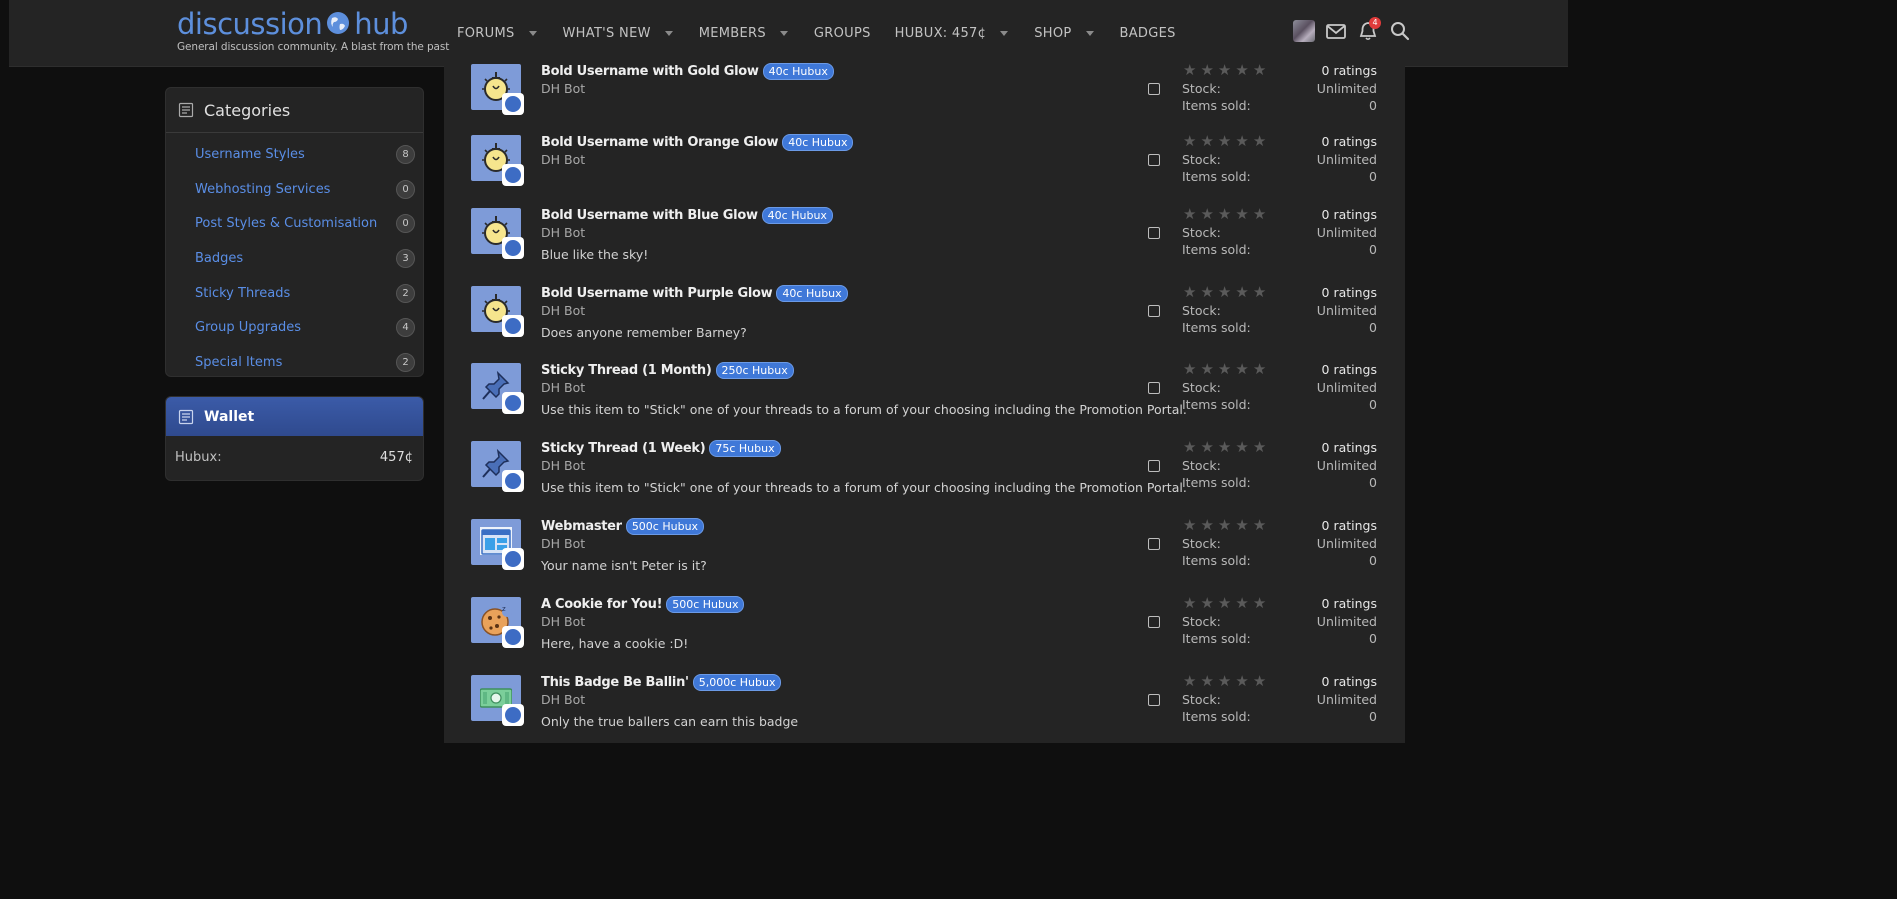 Image resolution: width=1897 pixels, height=899 pixels. I want to click on item-title: Webmaster, so click(581, 526).